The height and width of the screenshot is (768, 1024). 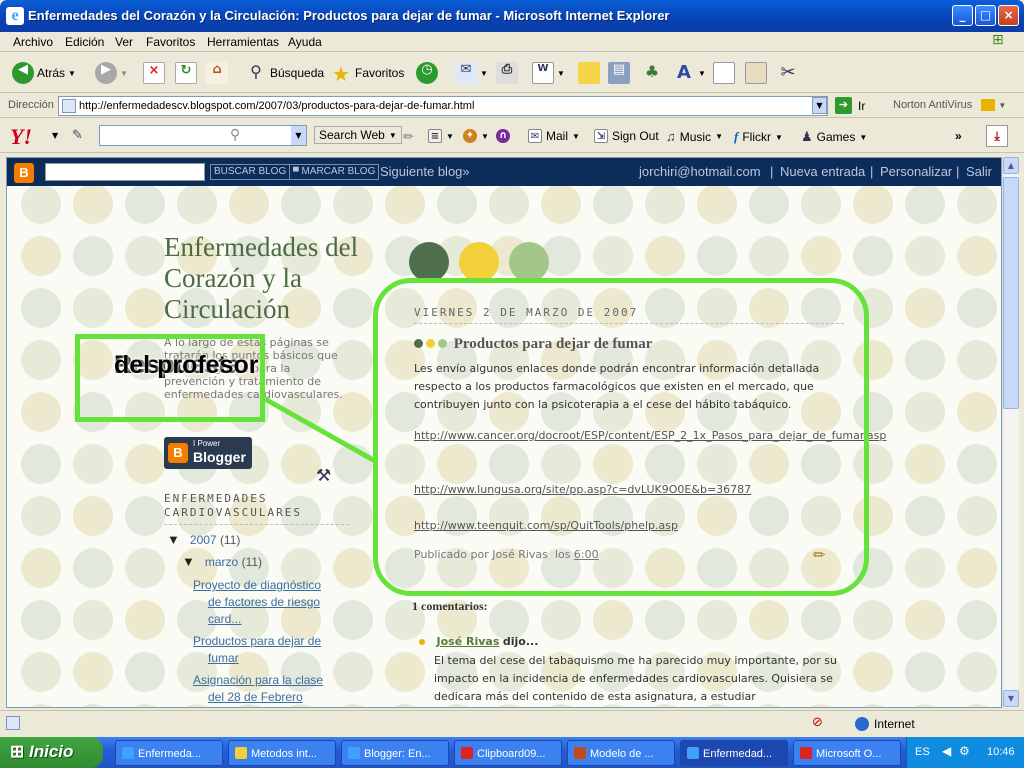 I want to click on back-button: ◀ Atrás ▼, so click(x=44, y=73).